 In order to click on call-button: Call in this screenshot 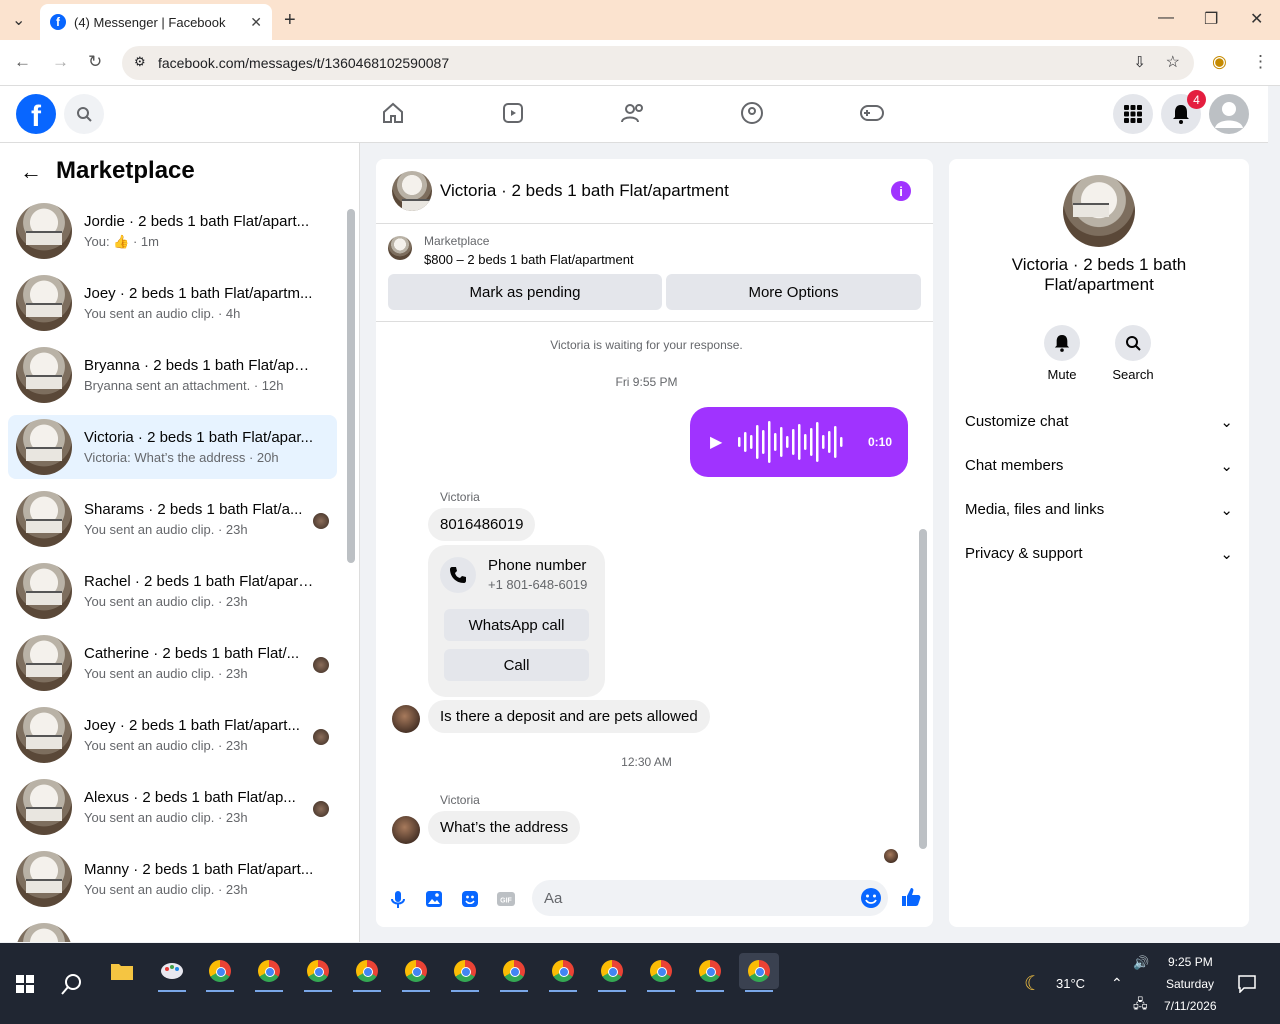, I will do `click(516, 665)`.